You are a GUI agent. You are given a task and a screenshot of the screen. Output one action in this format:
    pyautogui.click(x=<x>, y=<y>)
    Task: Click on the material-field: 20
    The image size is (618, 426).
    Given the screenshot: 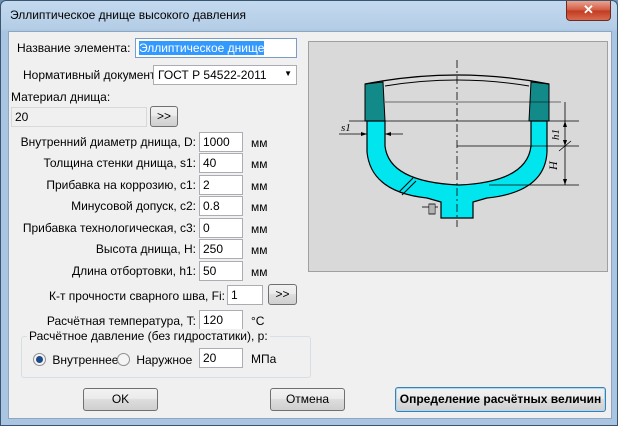 What is the action you would take?
    pyautogui.click(x=79, y=117)
    